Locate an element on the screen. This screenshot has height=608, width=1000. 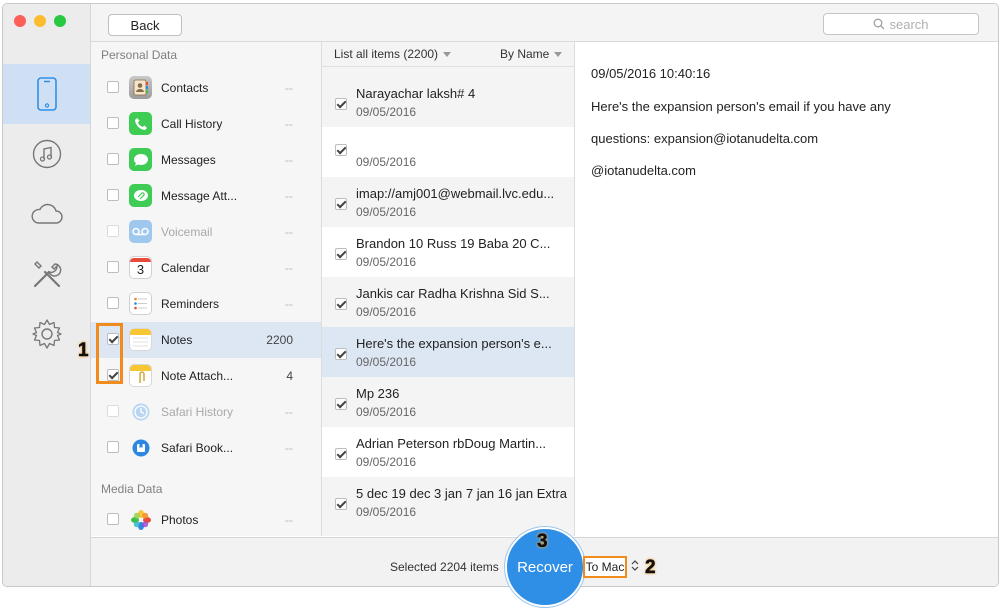
search-placeholder: search is located at coordinates (909, 24).